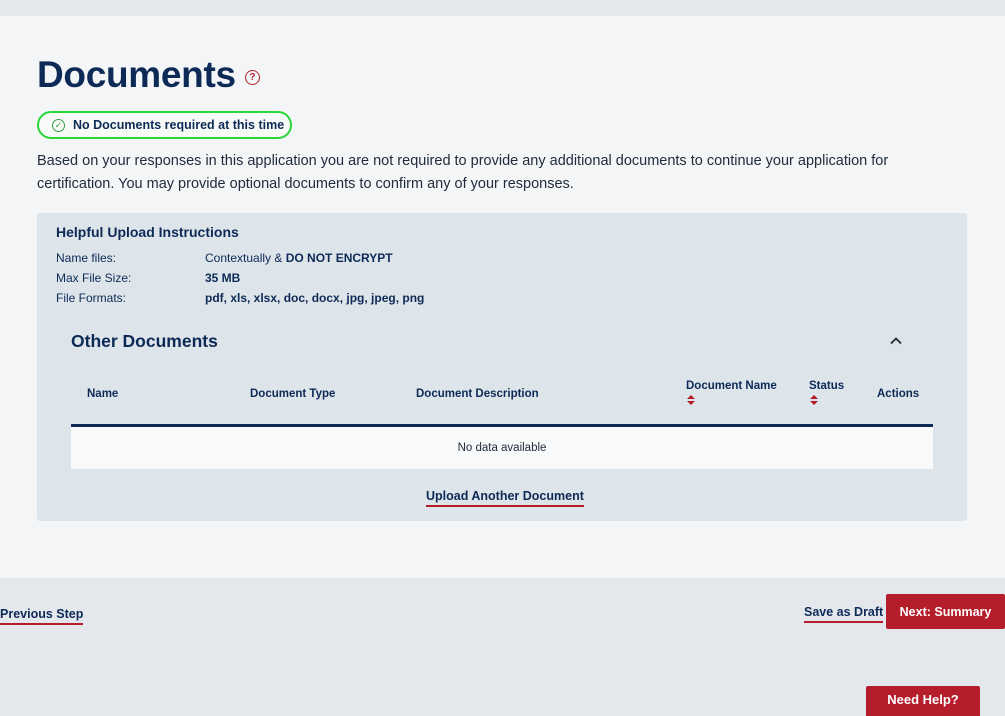  I want to click on instruction-value: Contextually &, so click(245, 258).